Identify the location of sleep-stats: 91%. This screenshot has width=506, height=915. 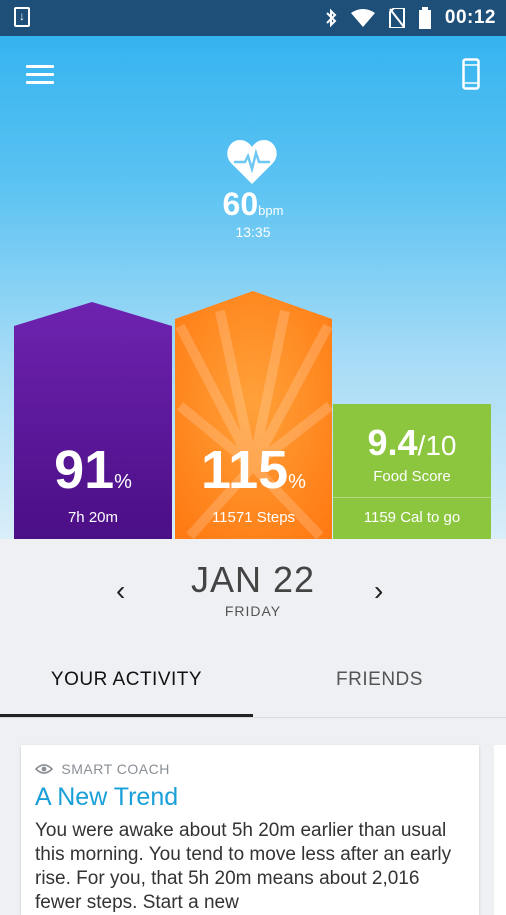
(93, 470).